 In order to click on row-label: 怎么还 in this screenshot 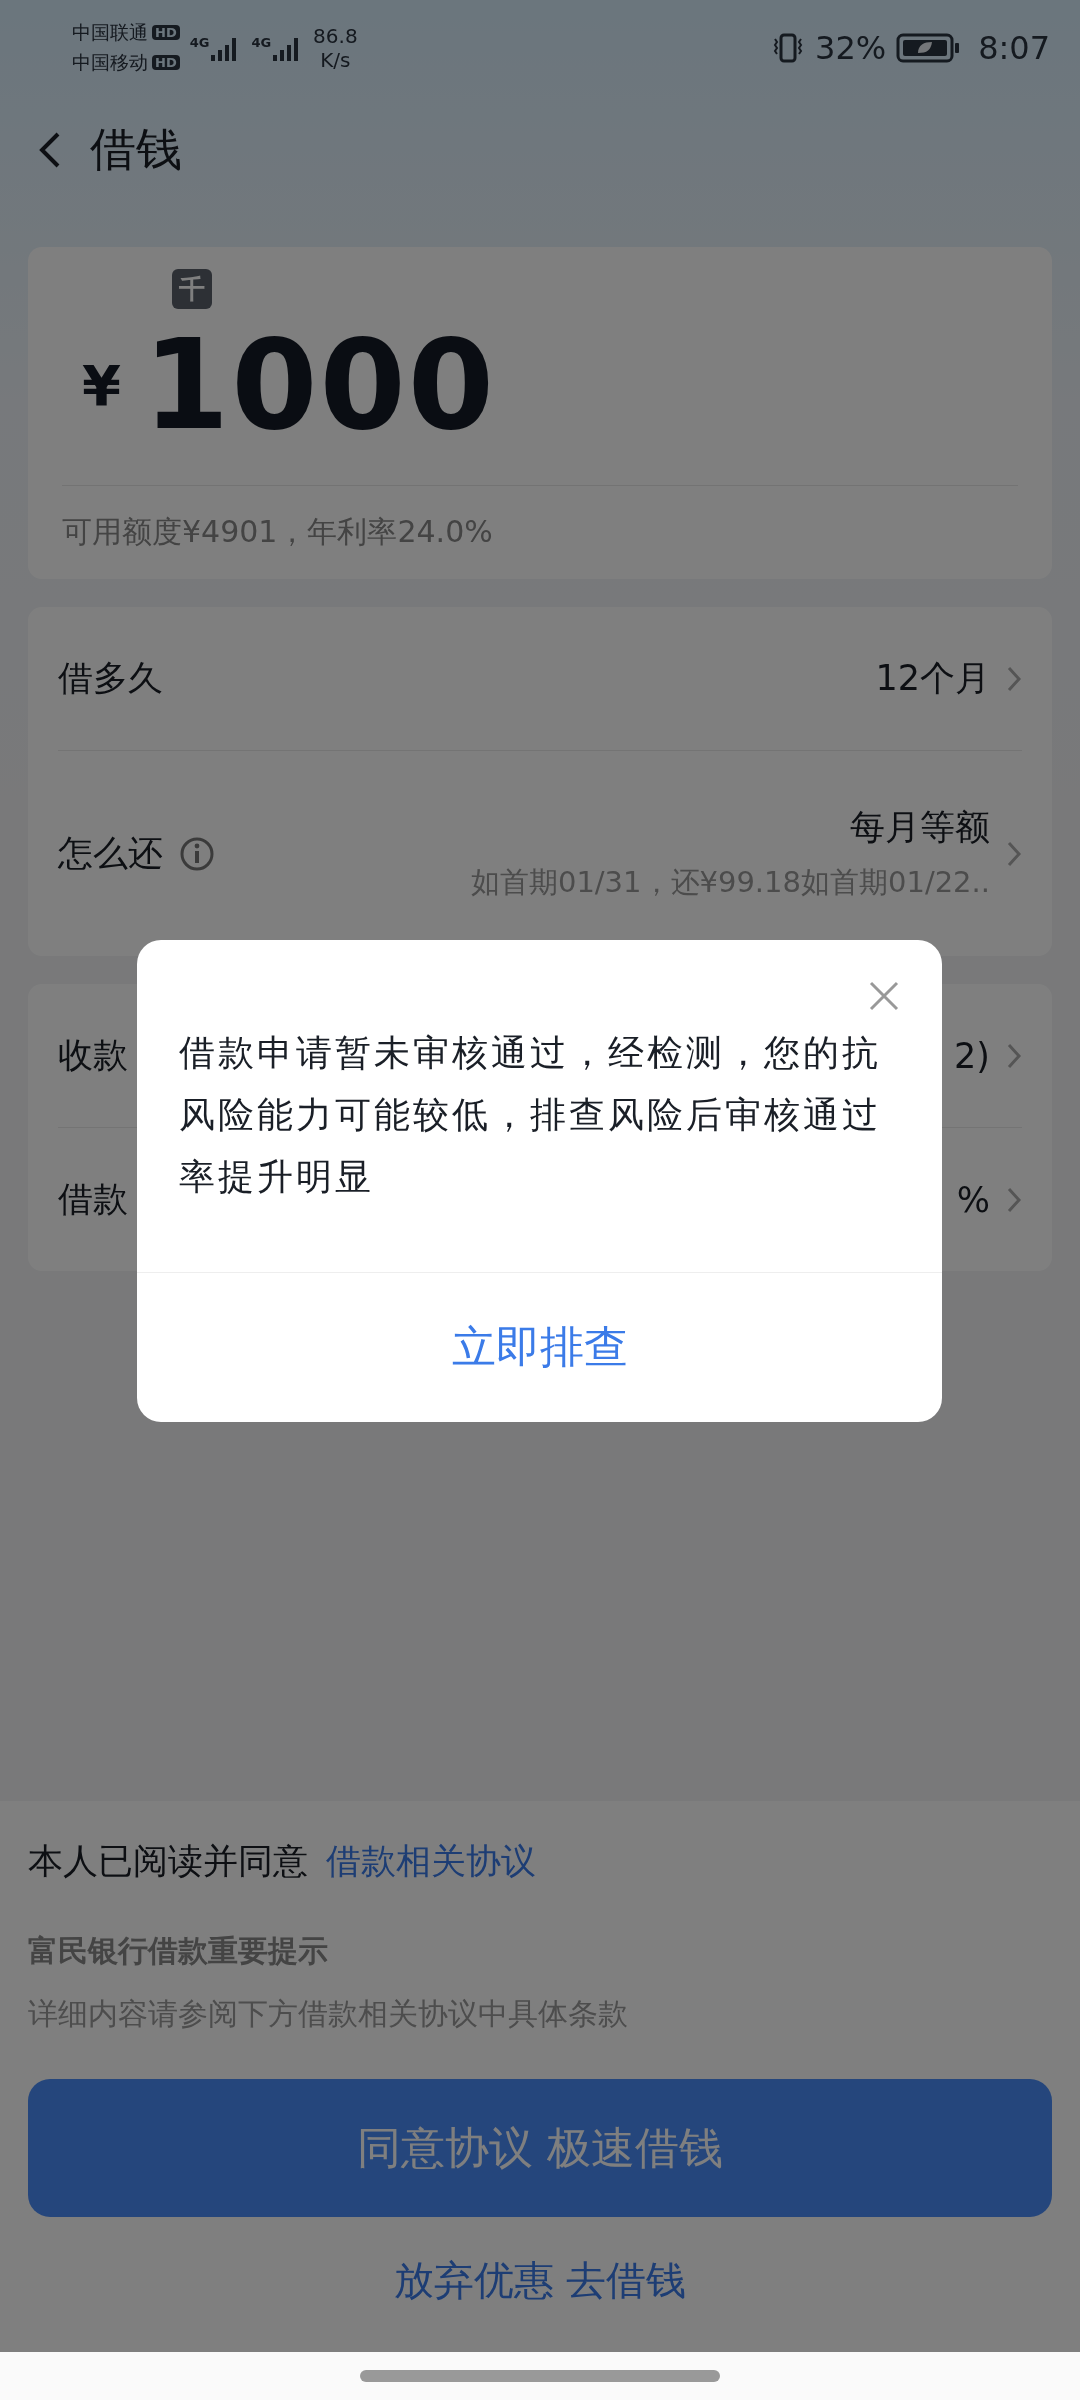, I will do `click(110, 853)`.